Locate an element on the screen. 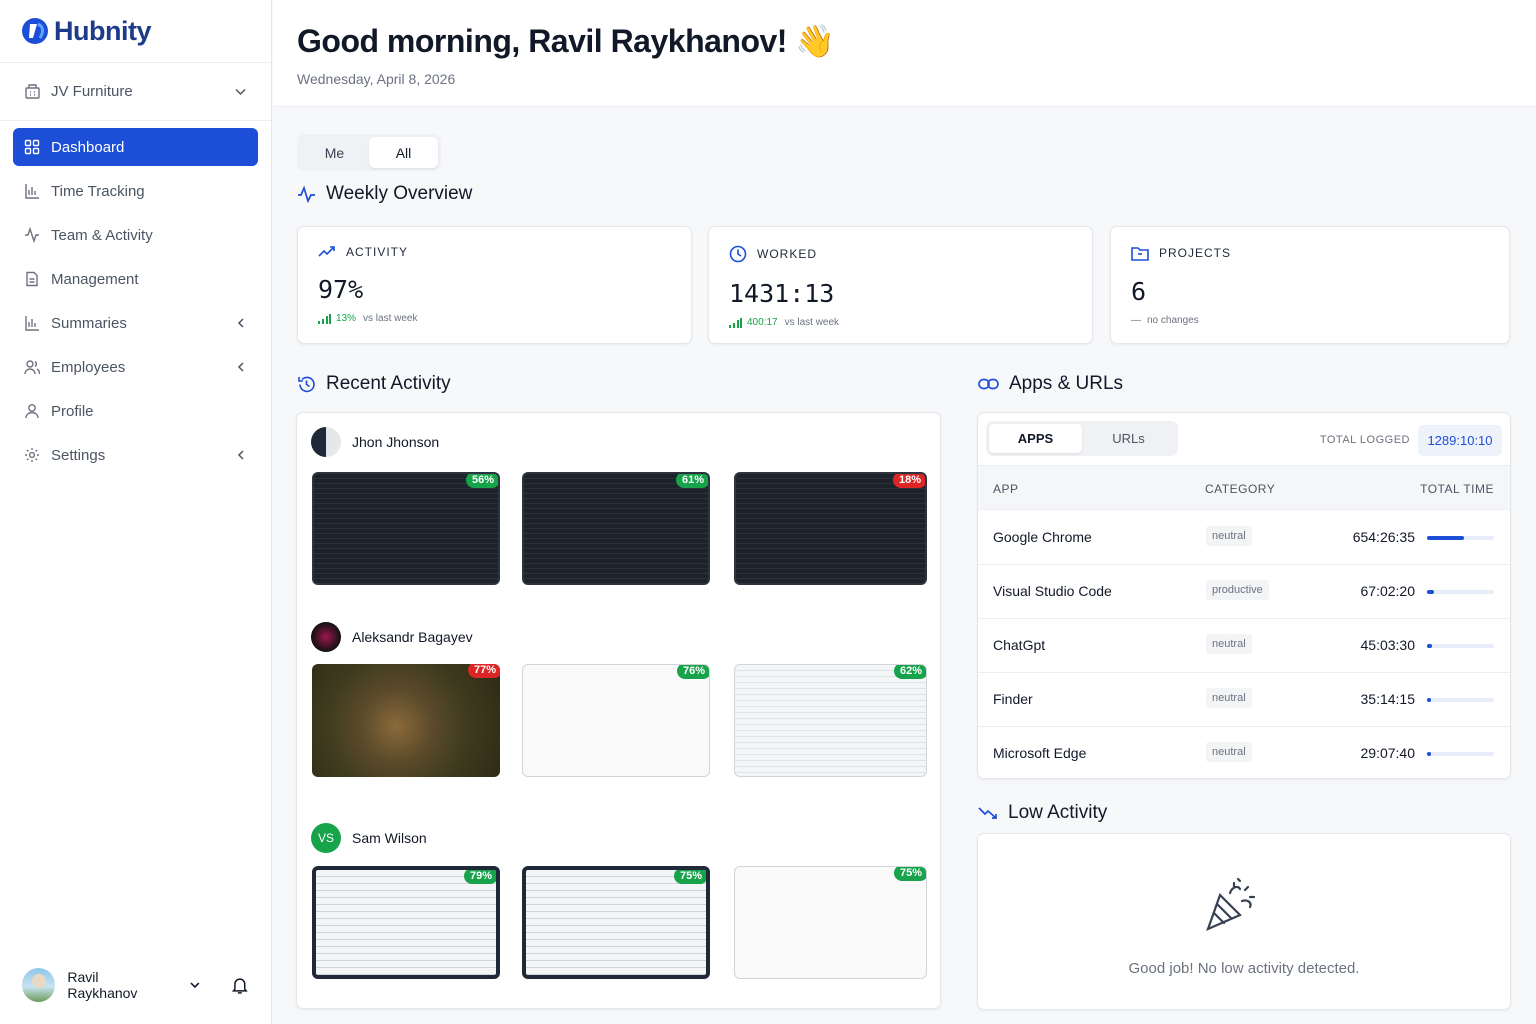  current-date: Wednesday, April 8, 2026 is located at coordinates (376, 79).